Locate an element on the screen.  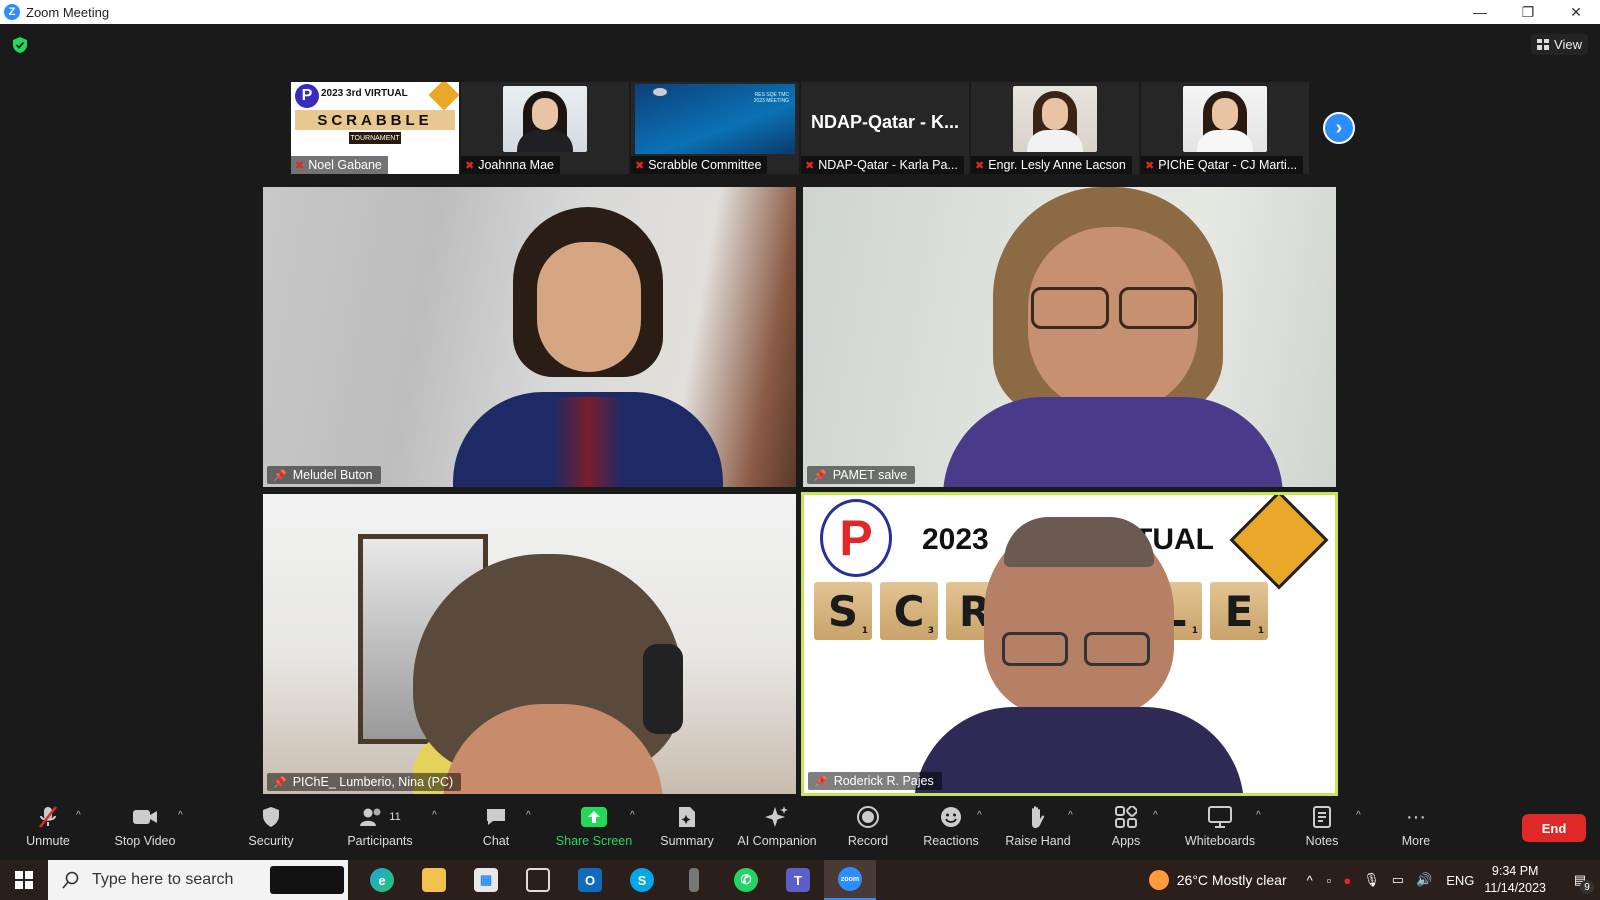
battery-icon: ▭ is located at coordinates (1398, 880).